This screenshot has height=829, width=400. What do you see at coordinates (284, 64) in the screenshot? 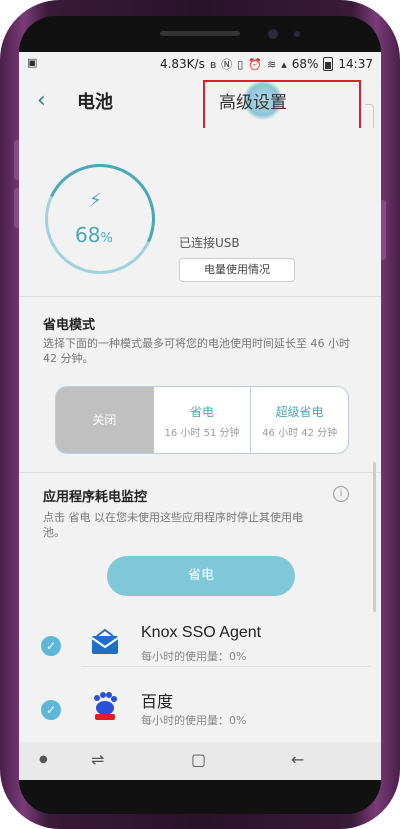
I see `signal-icon: ▴` at bounding box center [284, 64].